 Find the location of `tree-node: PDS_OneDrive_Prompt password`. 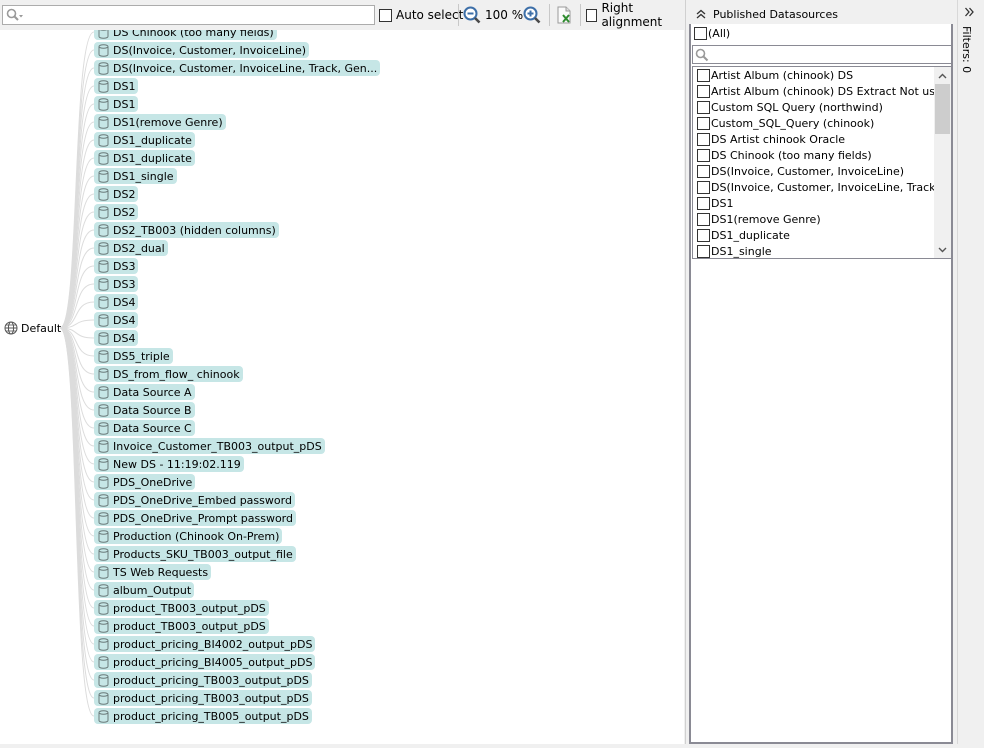

tree-node: PDS_OneDrive_Prompt password is located at coordinates (195, 518).